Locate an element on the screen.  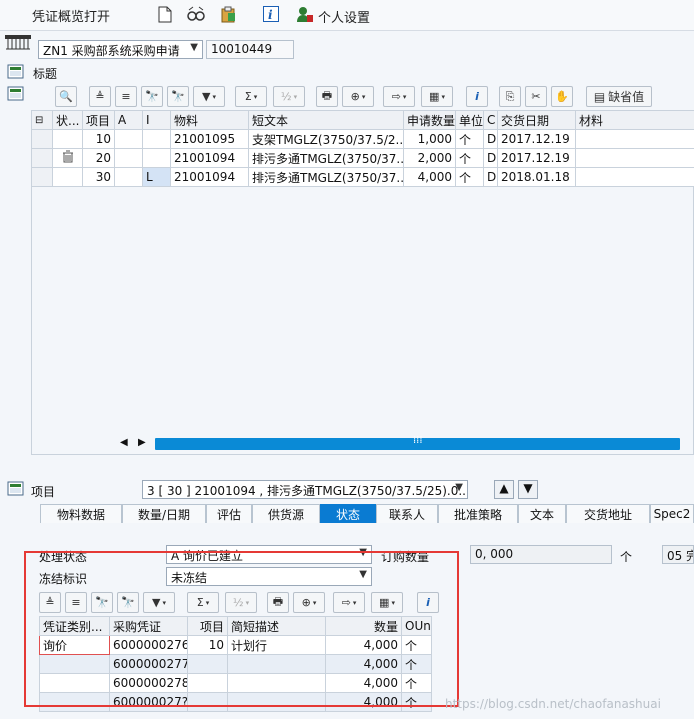
tab-release-strategy: 批准策略 is located at coordinates (478, 513).